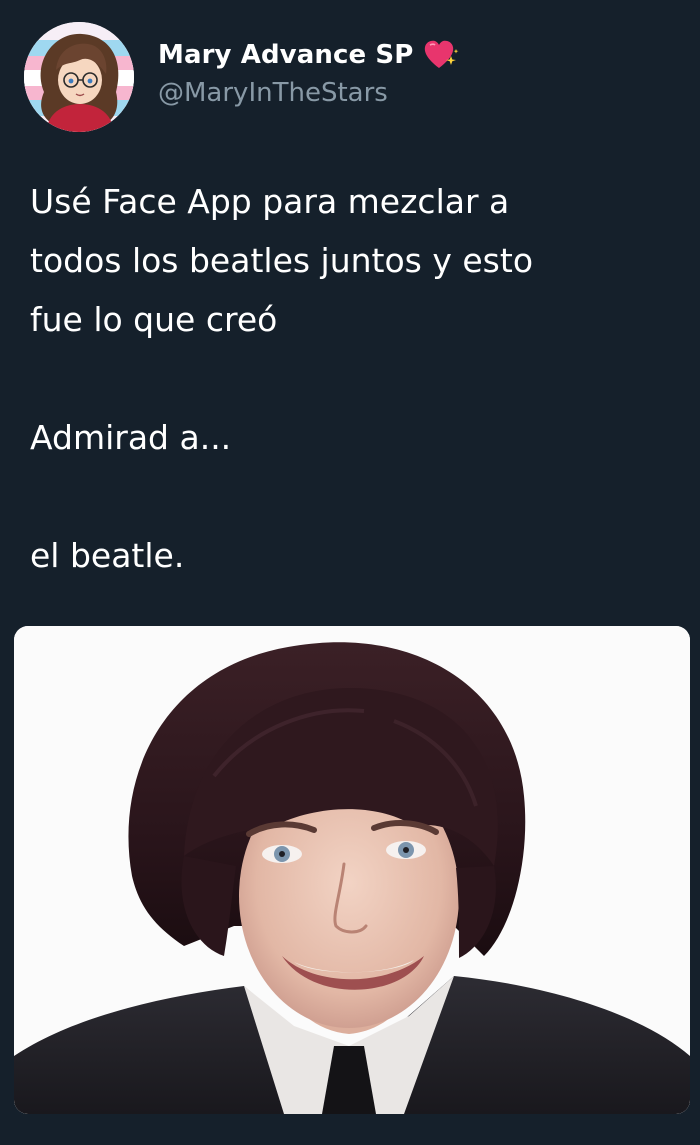 This screenshot has height=1145, width=700. I want to click on tweet-text-line: fue lo que creó, so click(154, 319).